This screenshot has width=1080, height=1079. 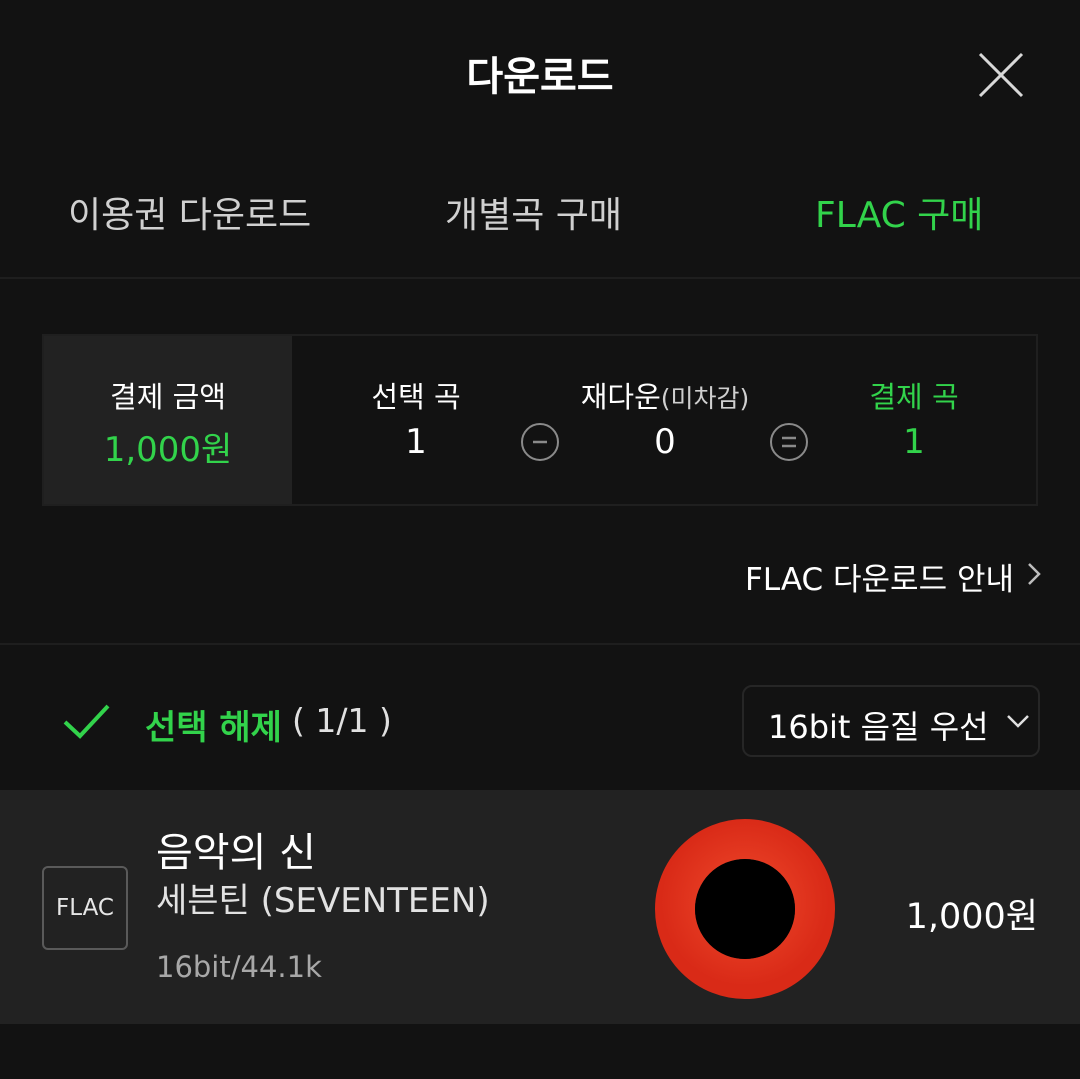 I want to click on tab-subscription-download: 이용권 다운로드, so click(x=189, y=212).